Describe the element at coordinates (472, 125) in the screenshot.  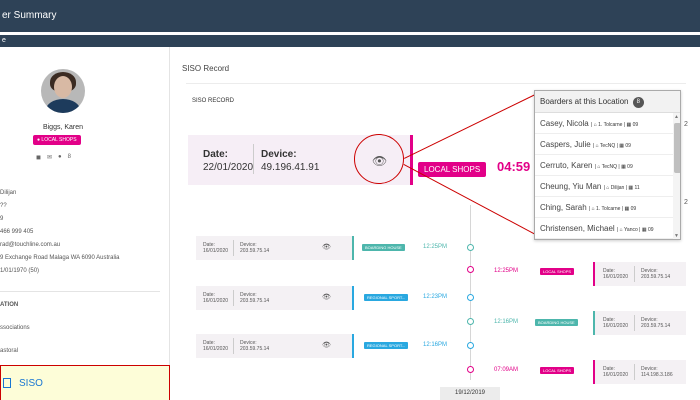
I see `annotation-line` at that location.